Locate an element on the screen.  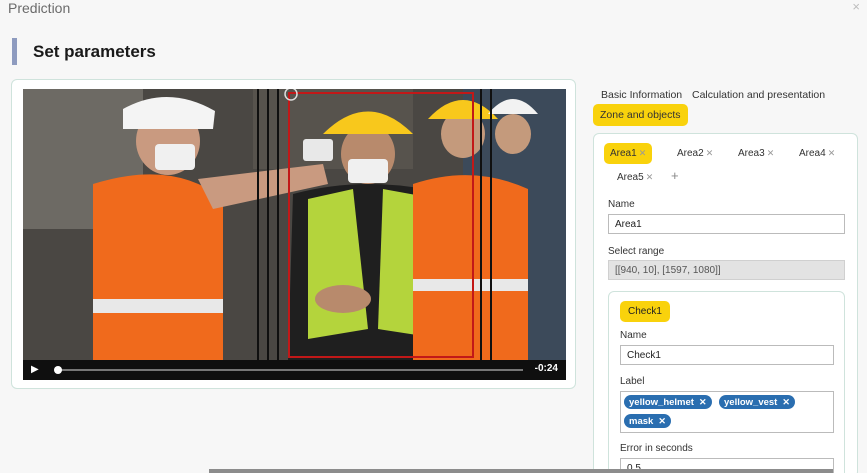
seek-bar is located at coordinates (290, 370).